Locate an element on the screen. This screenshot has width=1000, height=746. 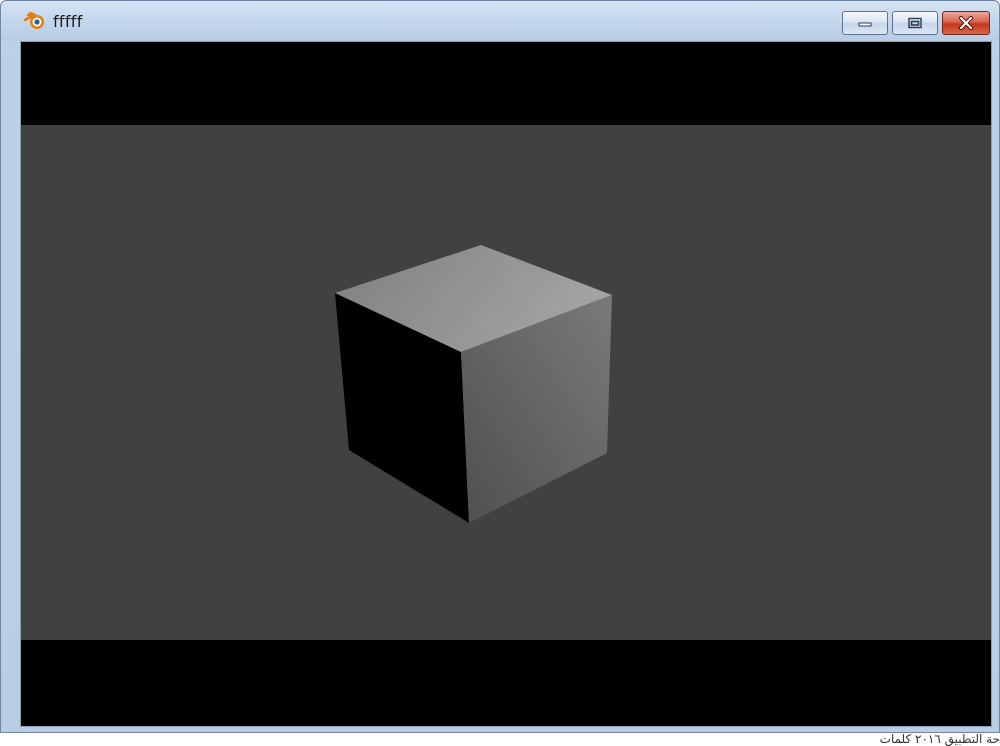
letterbox-top is located at coordinates (506, 83).